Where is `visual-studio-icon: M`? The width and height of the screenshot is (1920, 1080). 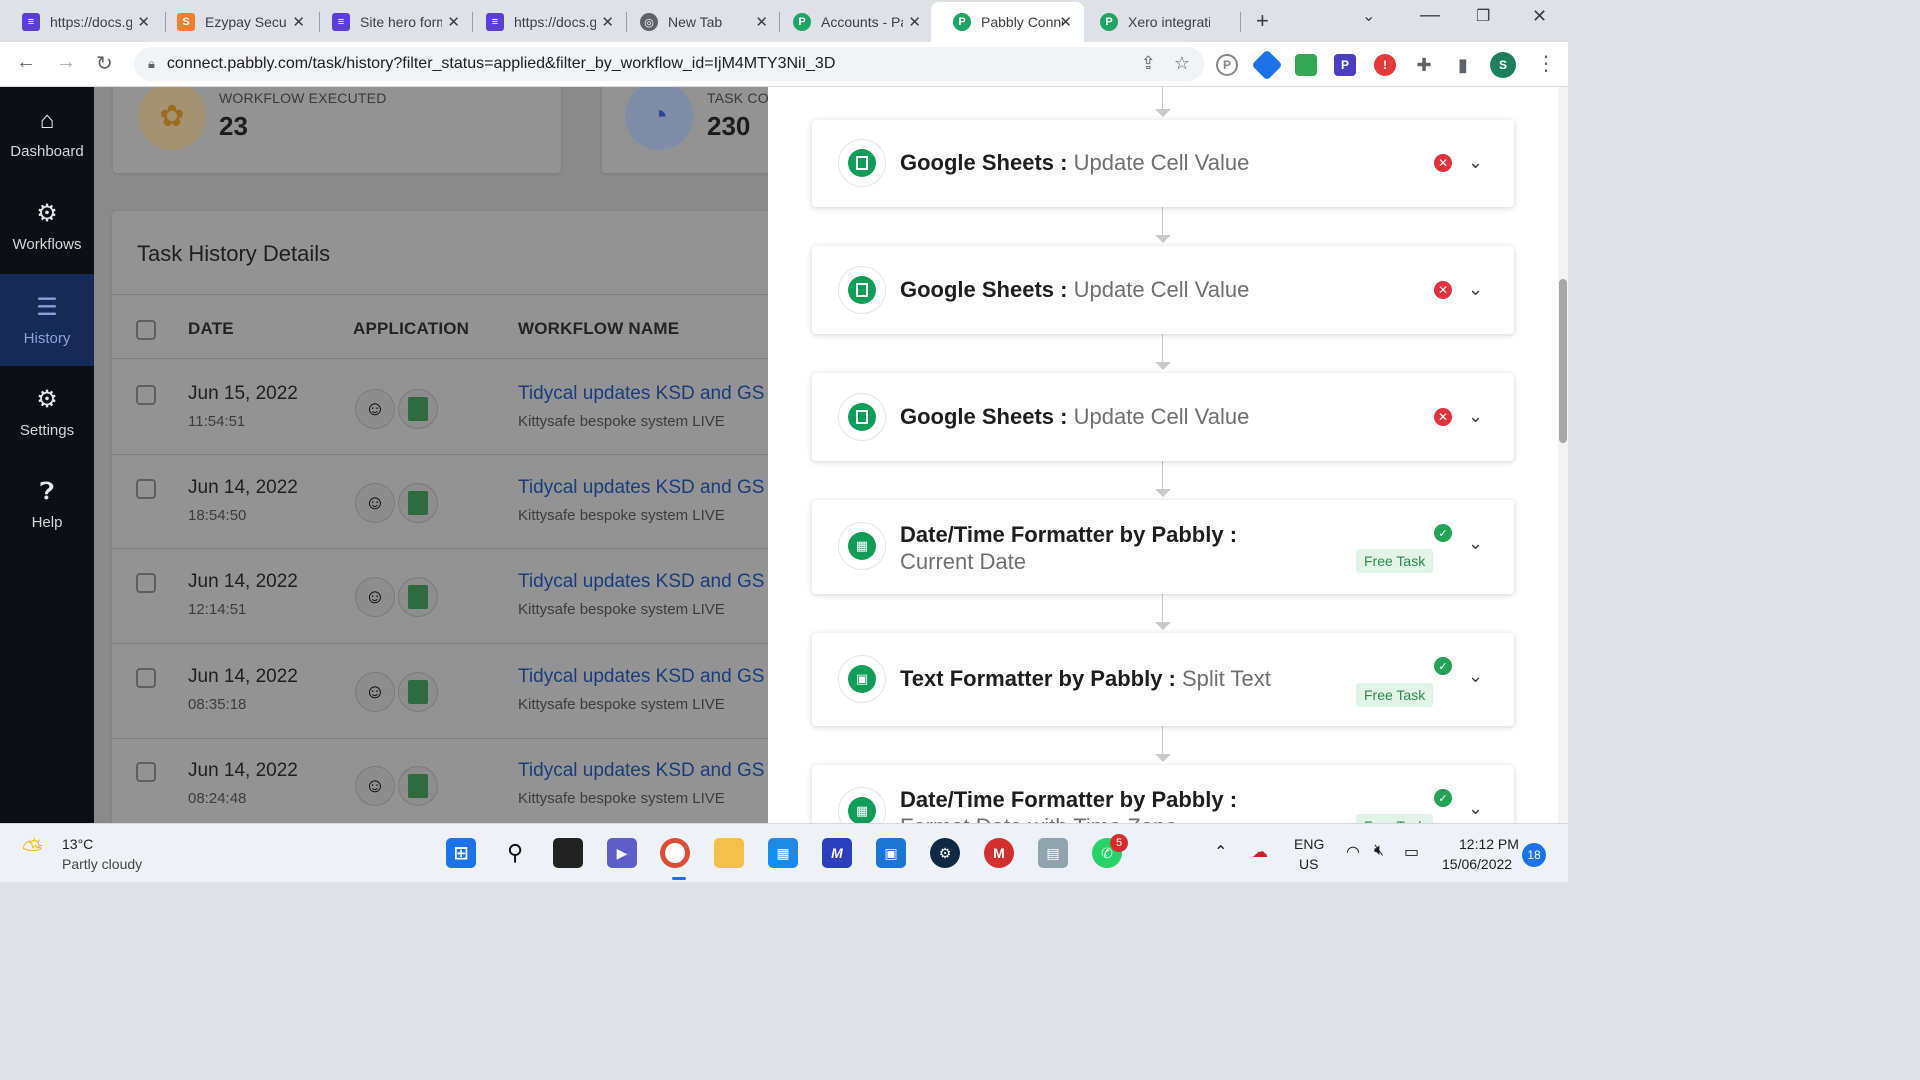
visual-studio-icon: M is located at coordinates (837, 853).